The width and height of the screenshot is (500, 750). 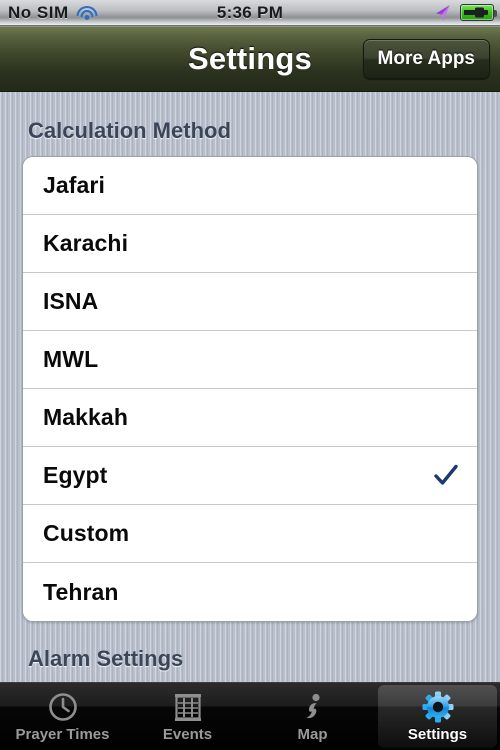 What do you see at coordinates (86, 243) in the screenshot?
I see `list-item-label: Karachi` at bounding box center [86, 243].